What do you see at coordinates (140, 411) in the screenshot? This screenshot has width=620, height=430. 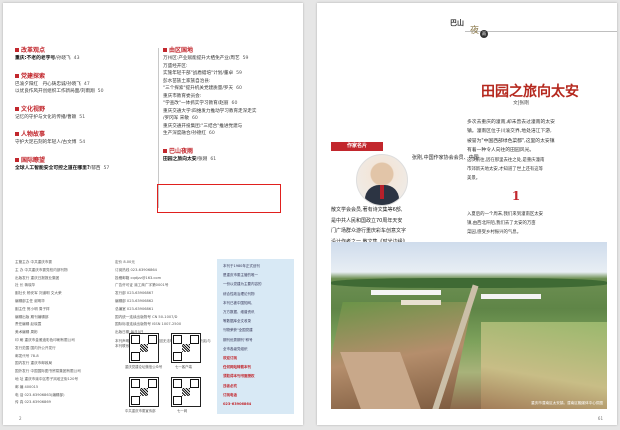 I see `qr-caption-3: 中共重庆市委宣传部` at bounding box center [140, 411].